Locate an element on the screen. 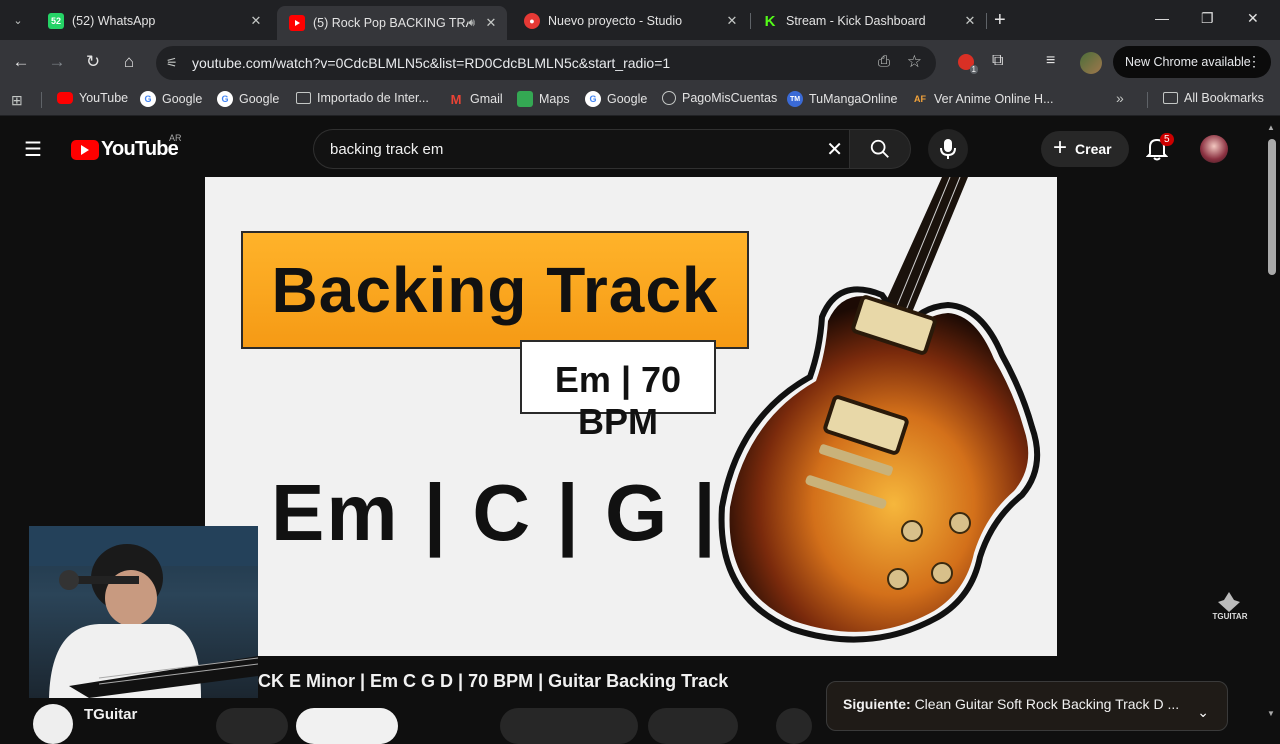  subscribe-button is located at coordinates (347, 726).